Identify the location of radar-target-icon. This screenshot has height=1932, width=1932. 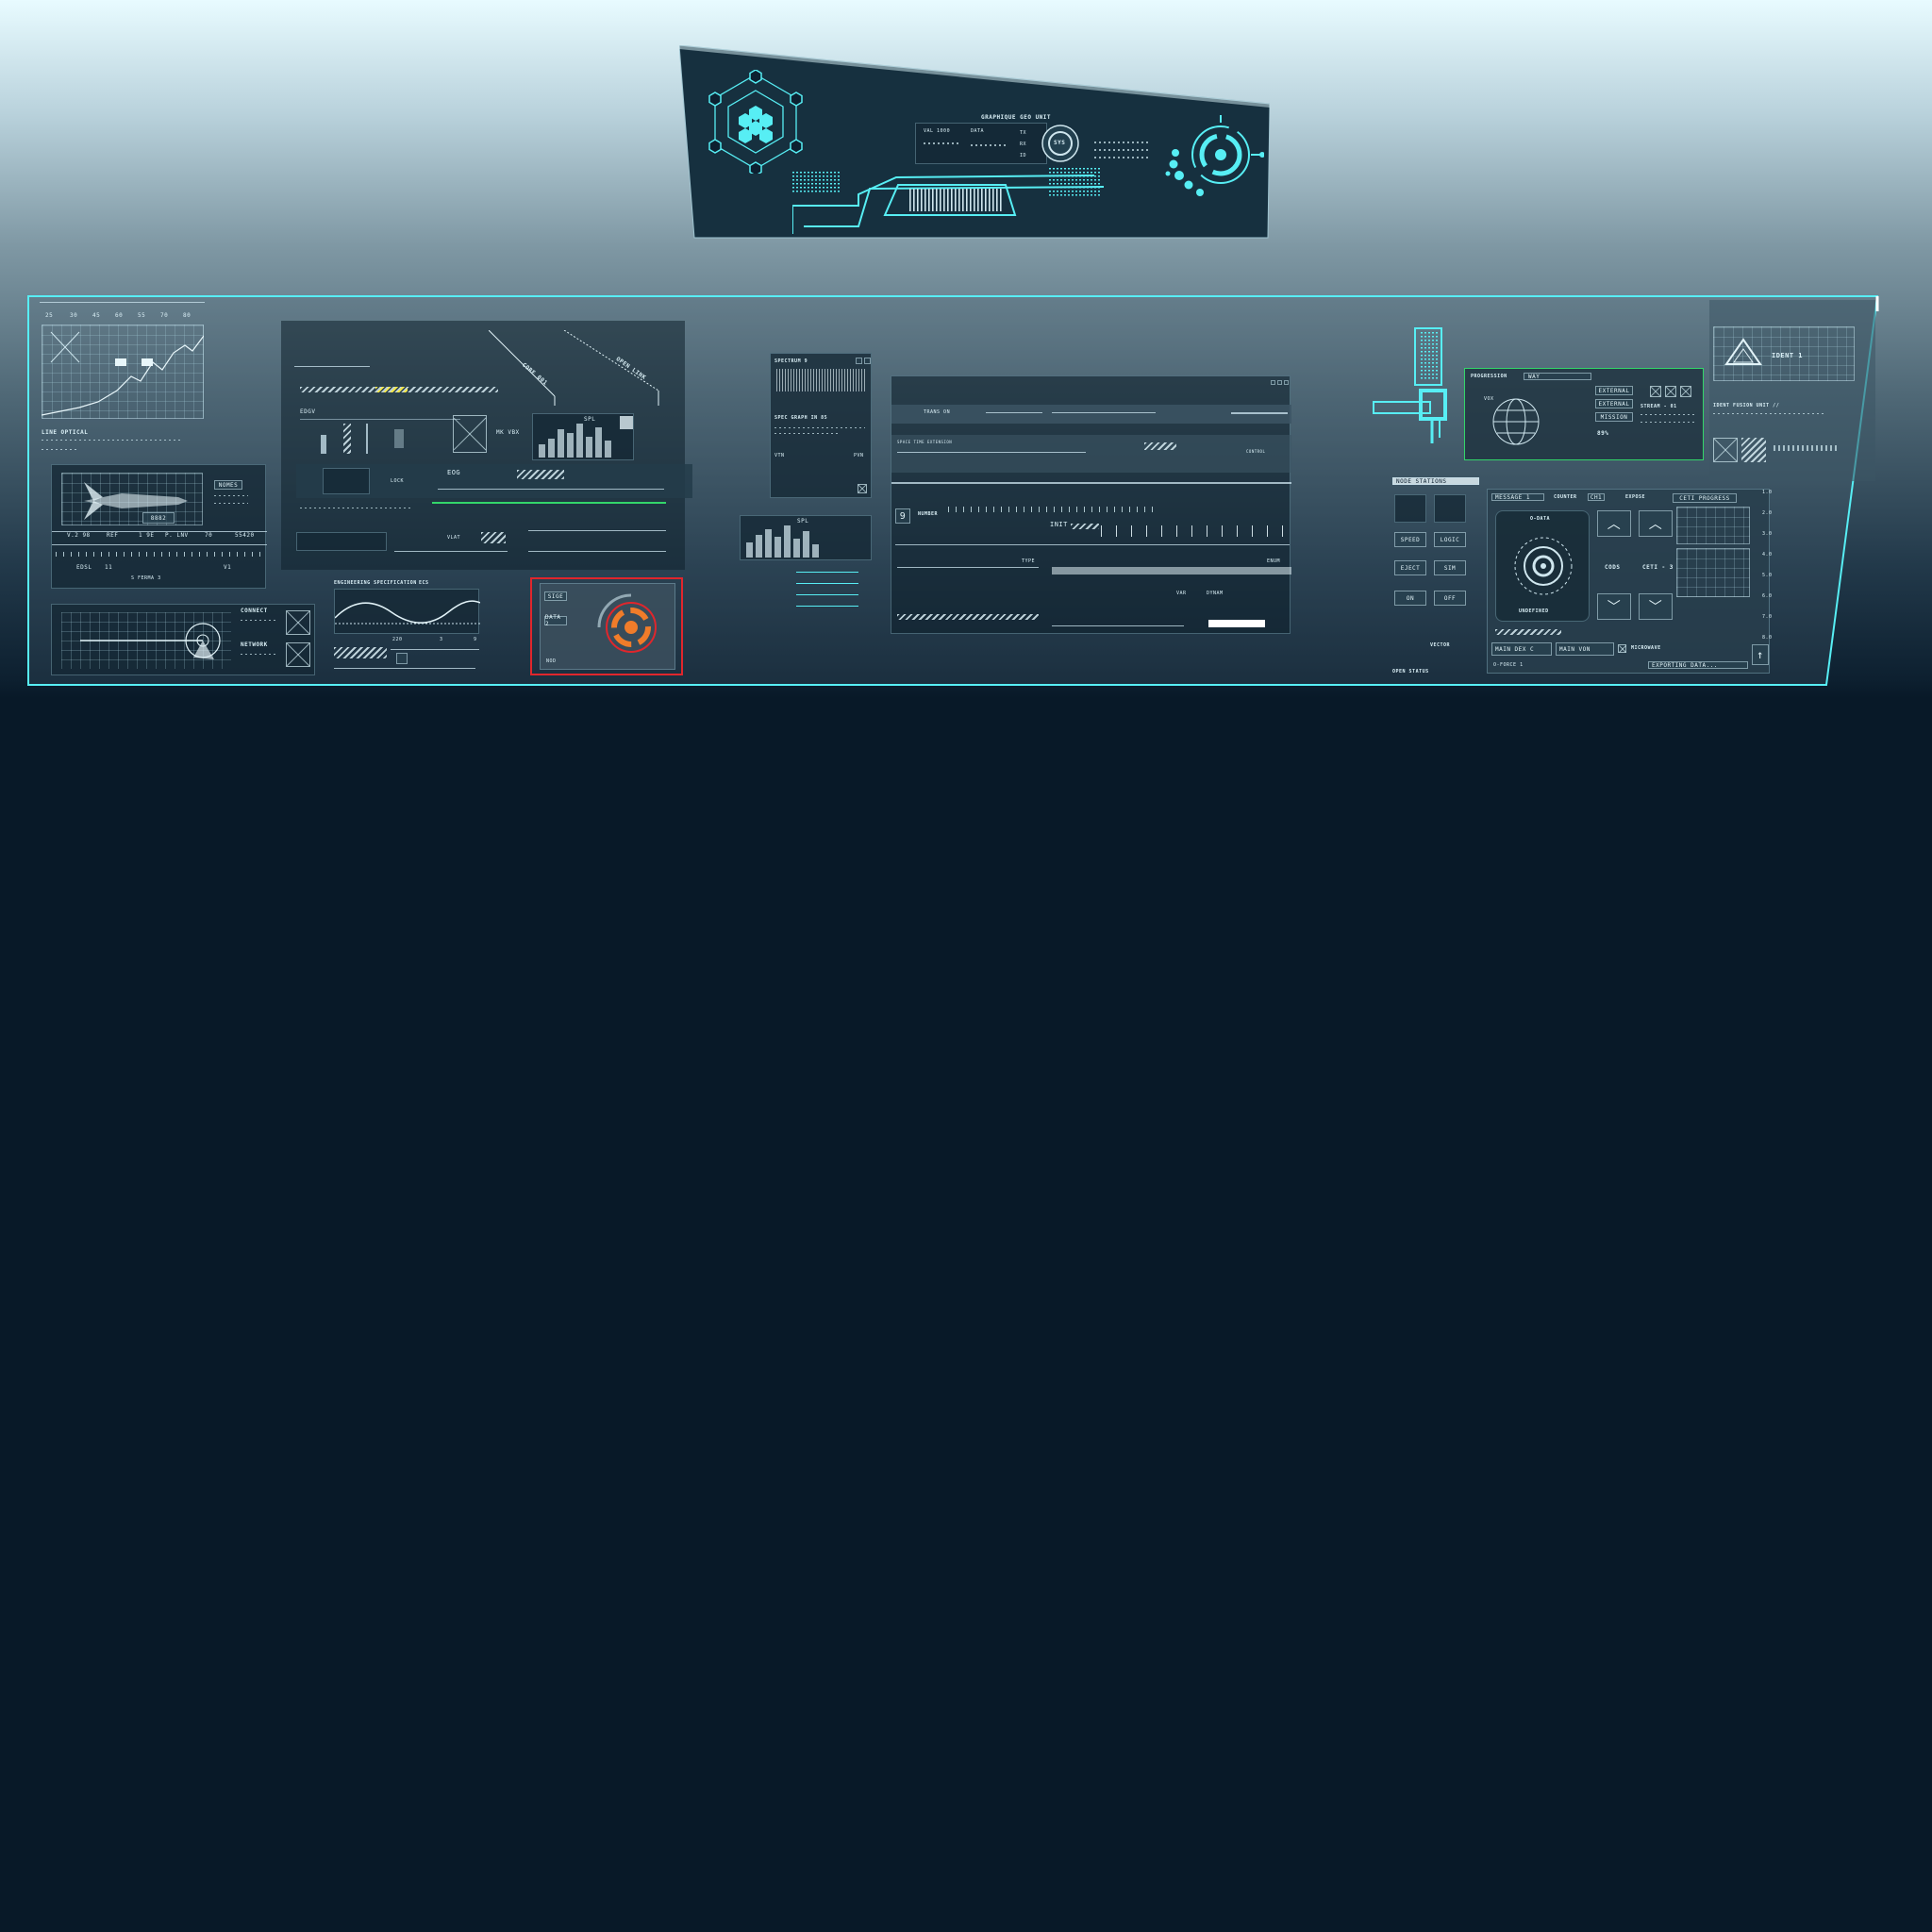
(1214, 156).